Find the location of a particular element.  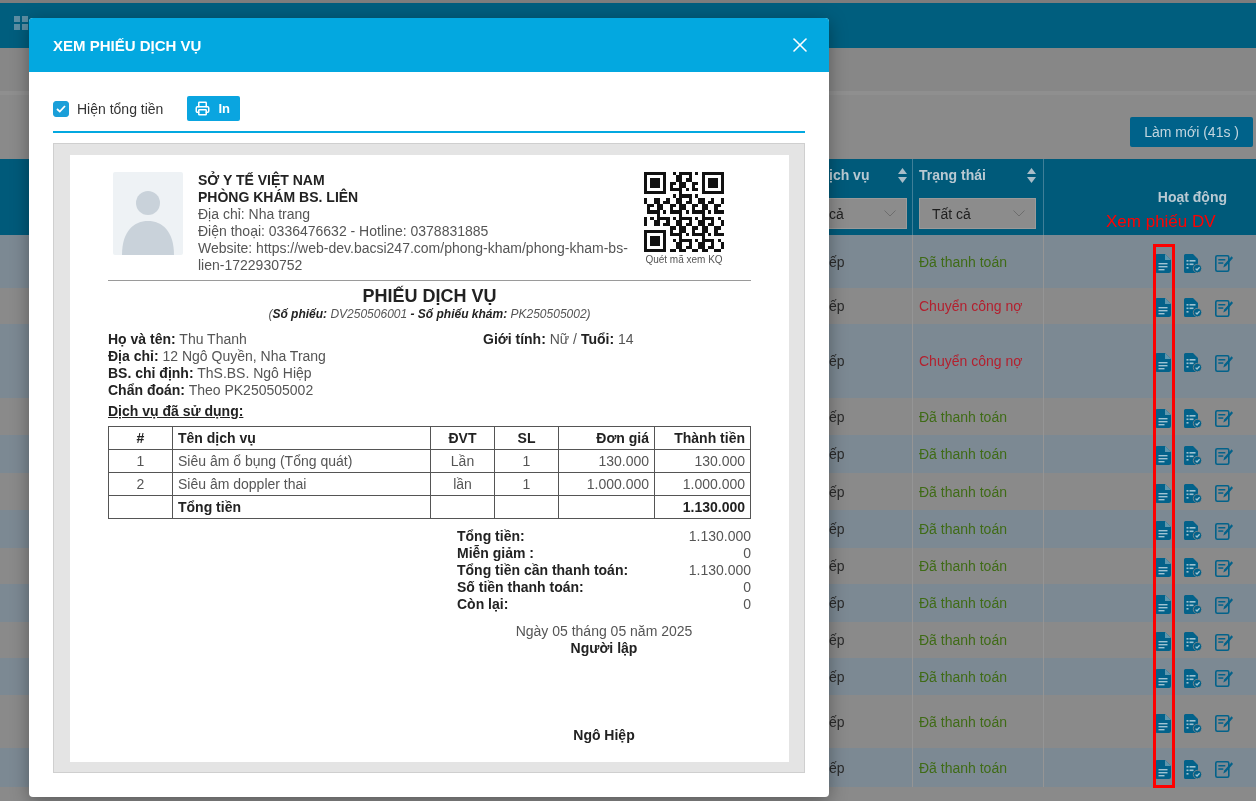

diagnosis: Chẩn đoán: Theo PK250505002 is located at coordinates (211, 390).